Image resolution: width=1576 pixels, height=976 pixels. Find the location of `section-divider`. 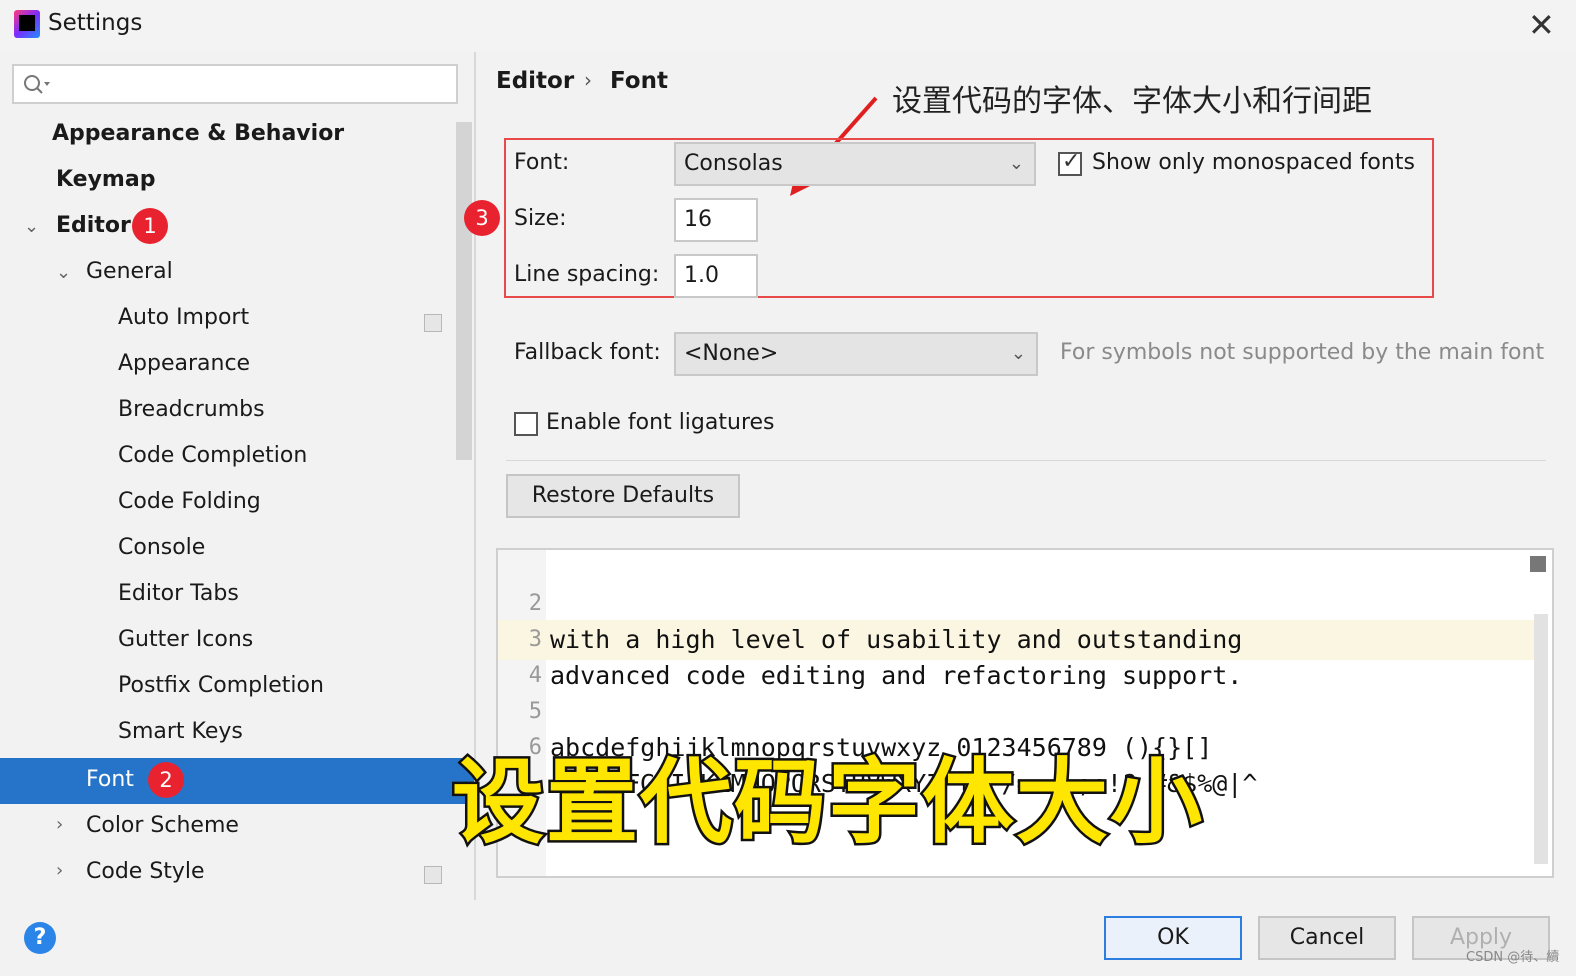

section-divider is located at coordinates (1026, 460).